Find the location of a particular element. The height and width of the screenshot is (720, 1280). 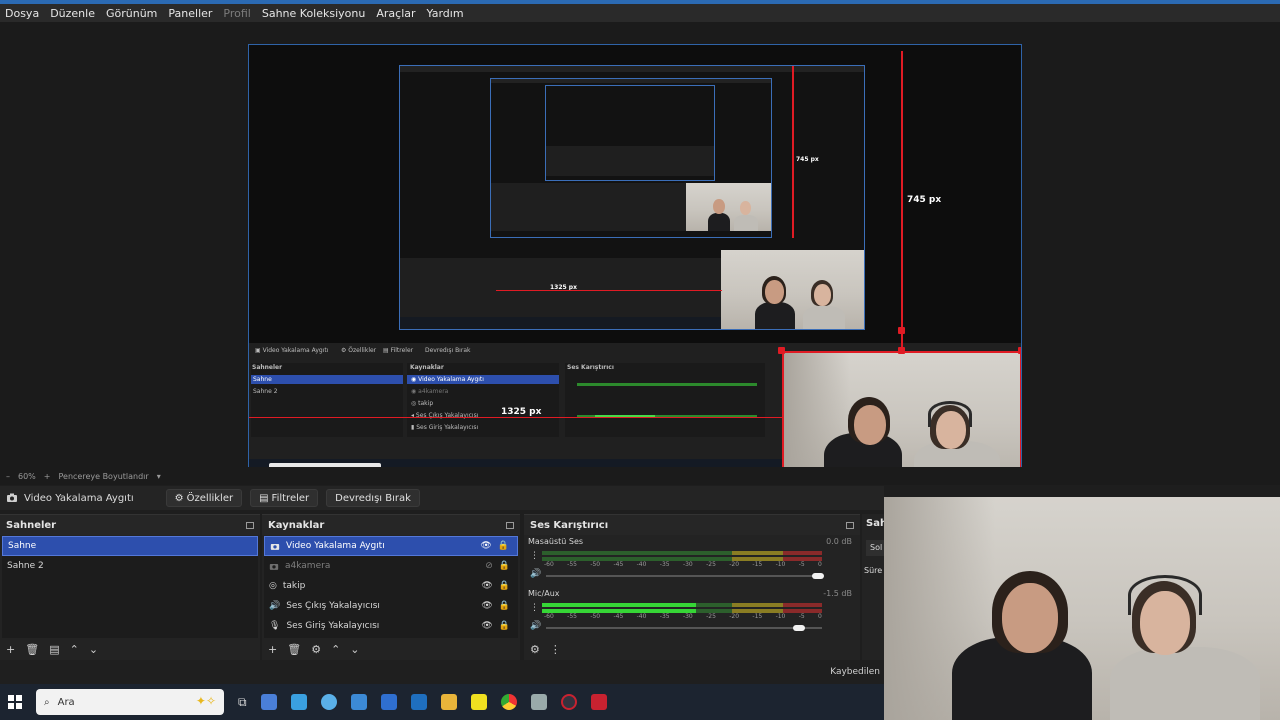

calculator-icon is located at coordinates (388, 702).